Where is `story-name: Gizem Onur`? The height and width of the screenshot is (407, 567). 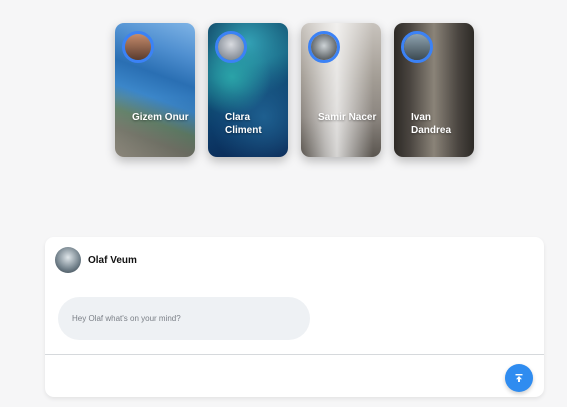 story-name: Gizem Onur is located at coordinates (160, 117).